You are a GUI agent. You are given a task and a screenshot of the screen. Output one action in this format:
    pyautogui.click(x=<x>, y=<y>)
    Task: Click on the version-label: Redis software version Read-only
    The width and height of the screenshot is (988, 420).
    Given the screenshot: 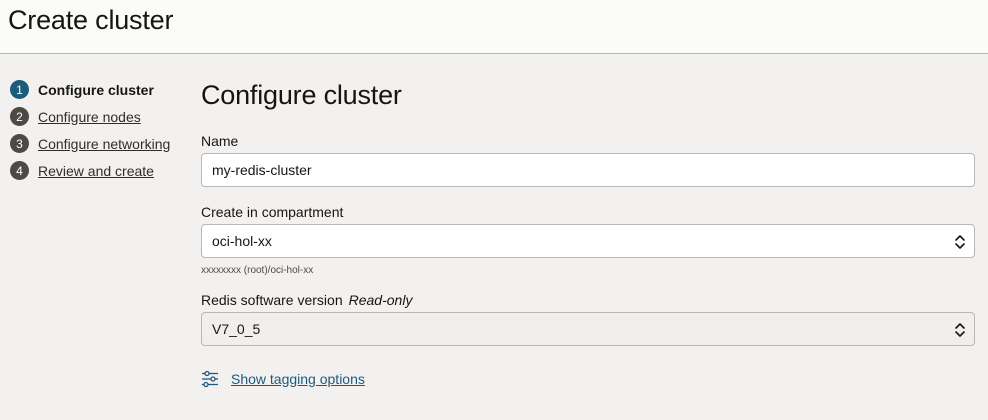 What is the action you would take?
    pyautogui.click(x=588, y=300)
    